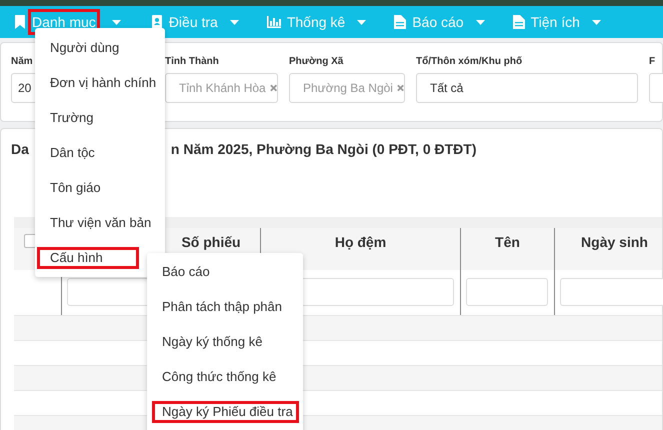  Describe the element at coordinates (527, 88) in the screenshot. I see `select-field: Tất cả` at that location.